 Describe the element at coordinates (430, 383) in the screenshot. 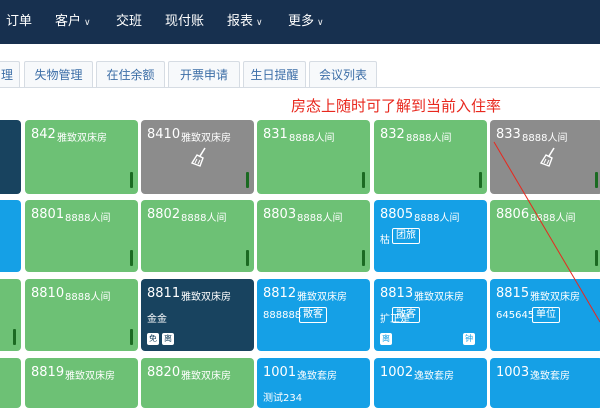

I see `room-card: 1002 逸致套房` at that location.